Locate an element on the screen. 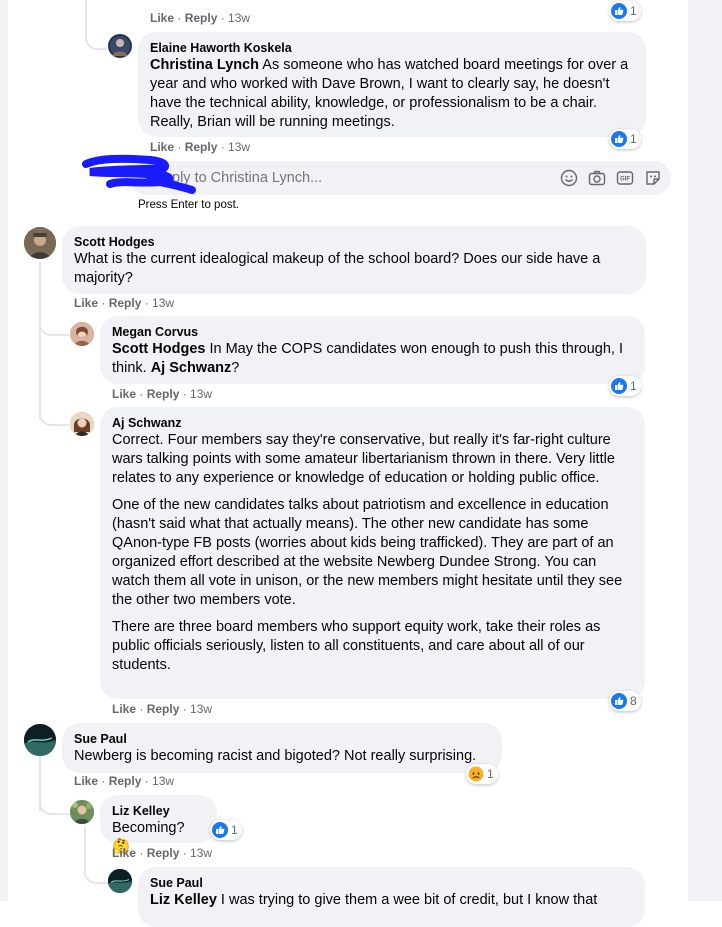  reaction-number: 8 is located at coordinates (633, 701).